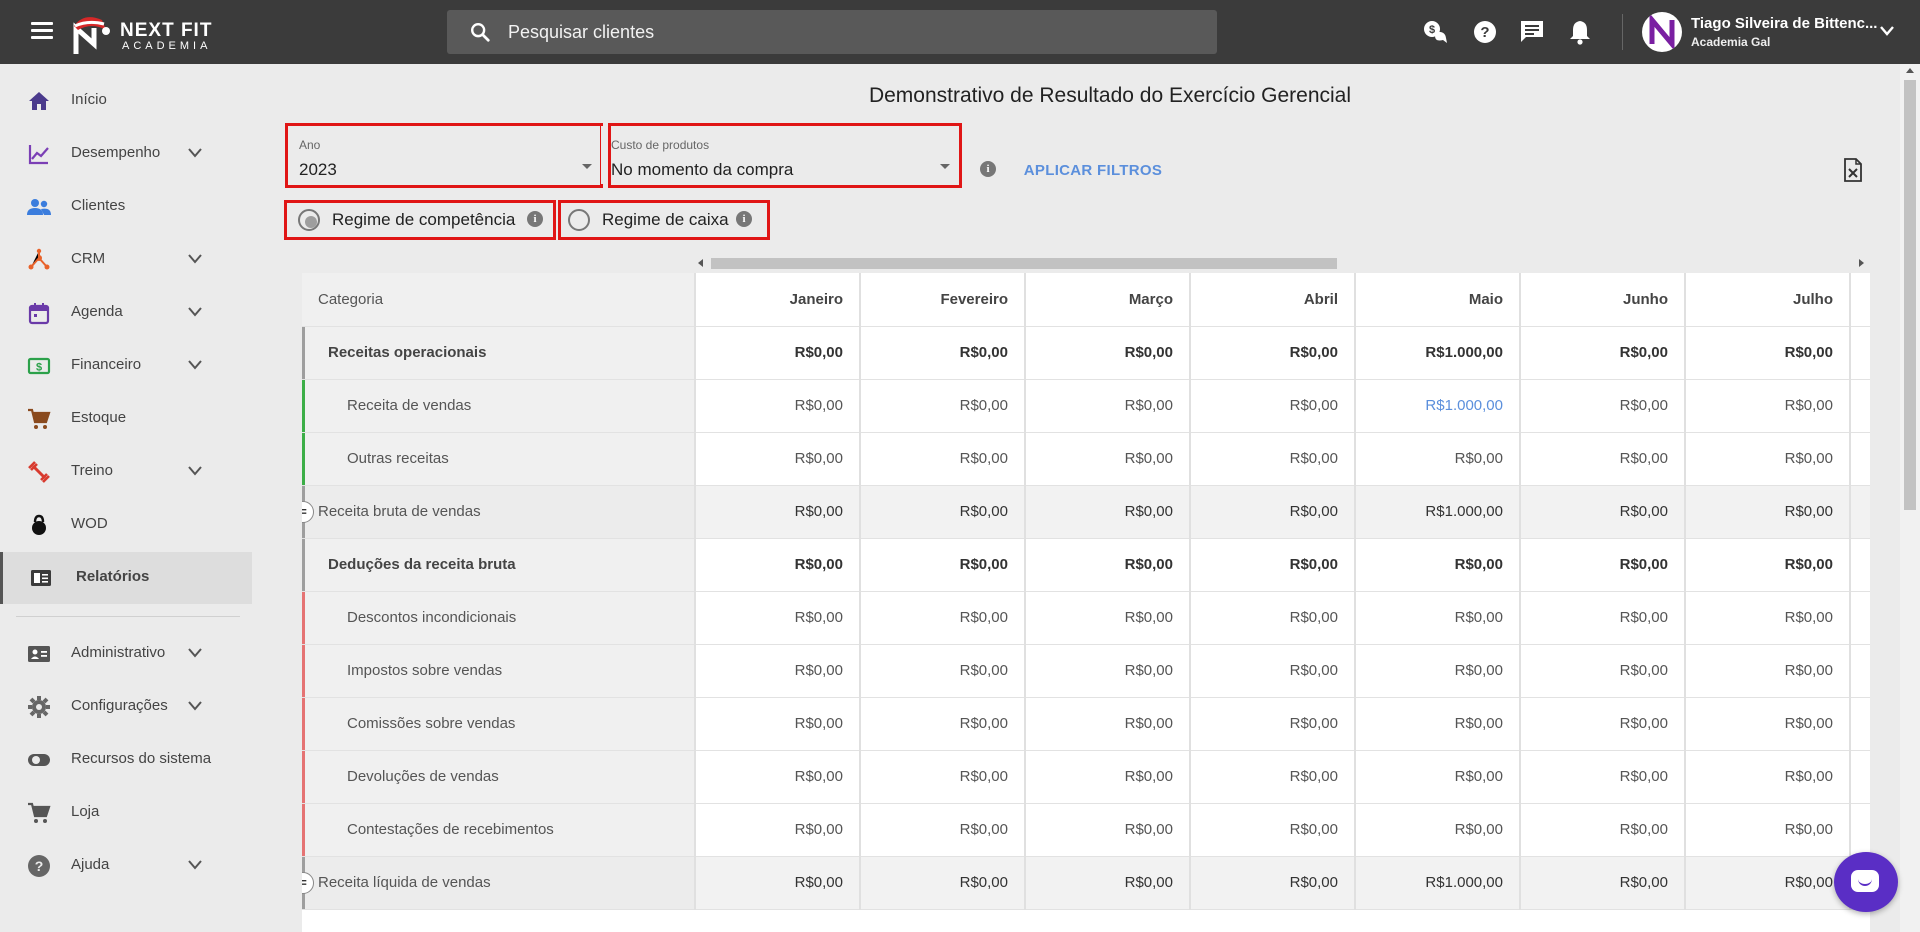  What do you see at coordinates (126, 207) in the screenshot?
I see `sidebar-item-clientes: Clientes` at bounding box center [126, 207].